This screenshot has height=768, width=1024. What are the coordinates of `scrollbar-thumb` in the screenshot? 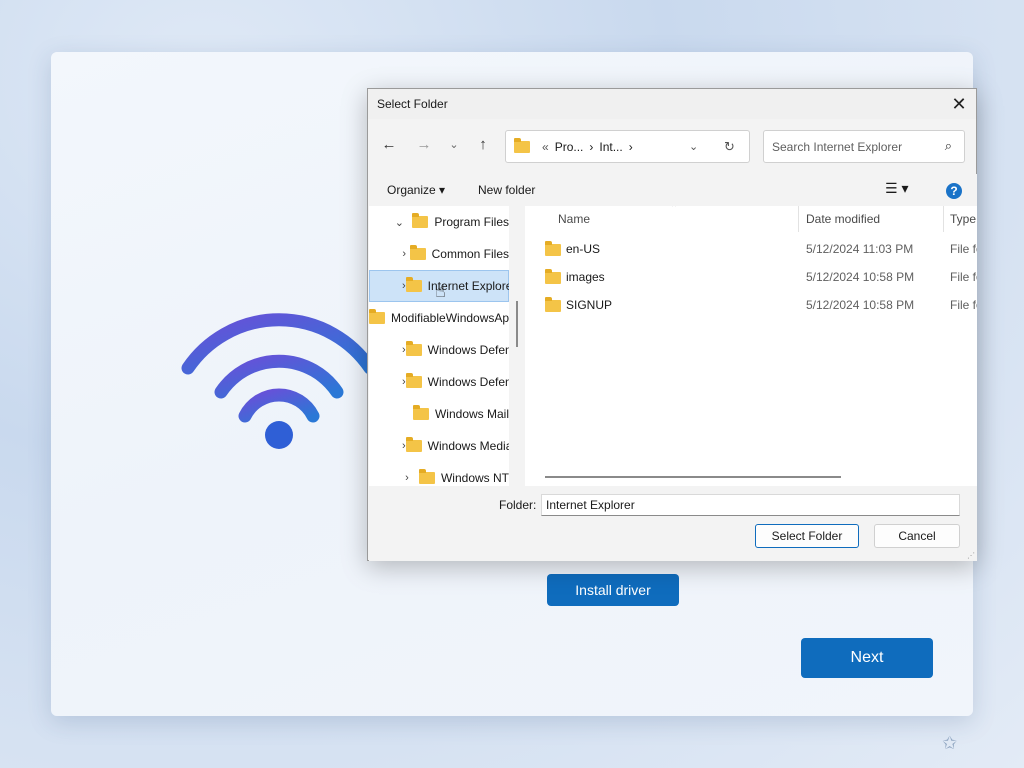 It's located at (517, 324).